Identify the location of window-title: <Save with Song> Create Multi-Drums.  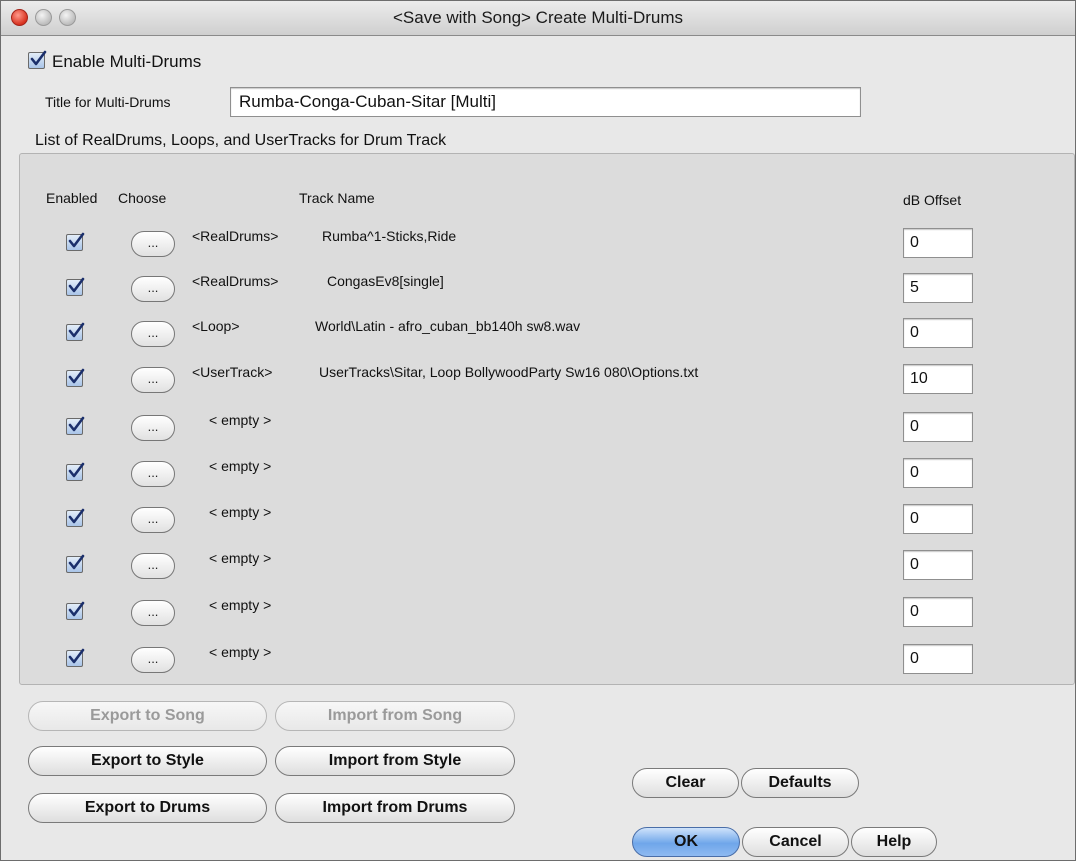
(538, 17).